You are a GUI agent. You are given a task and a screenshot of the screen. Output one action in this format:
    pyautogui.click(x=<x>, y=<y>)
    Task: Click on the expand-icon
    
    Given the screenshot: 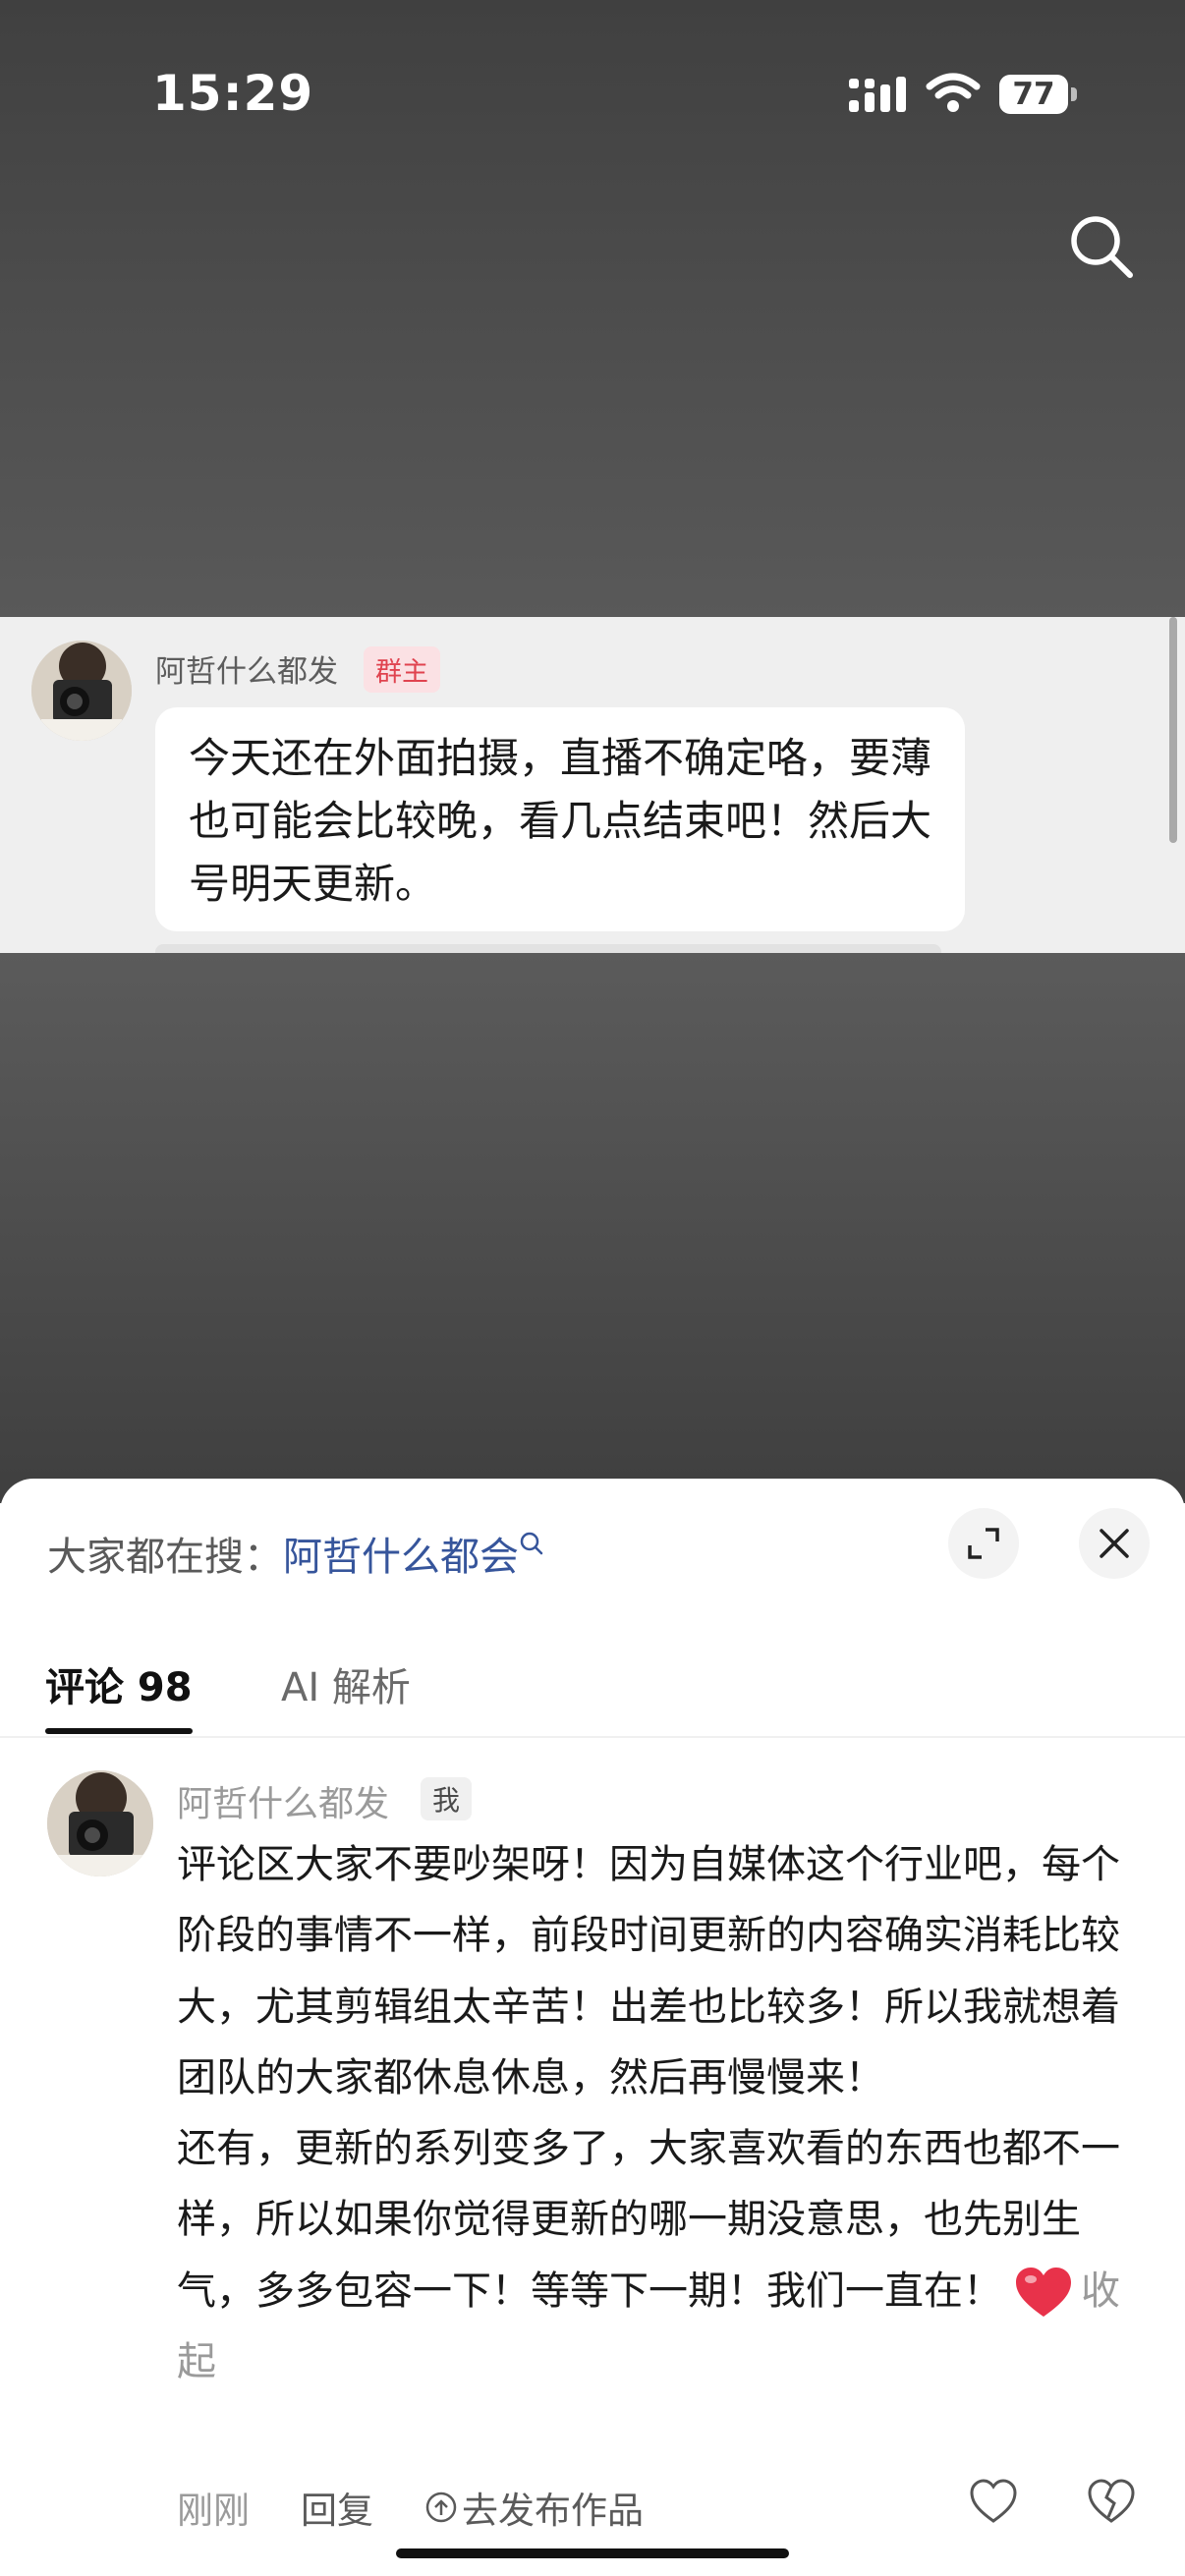 What is the action you would take?
    pyautogui.click(x=984, y=1543)
    